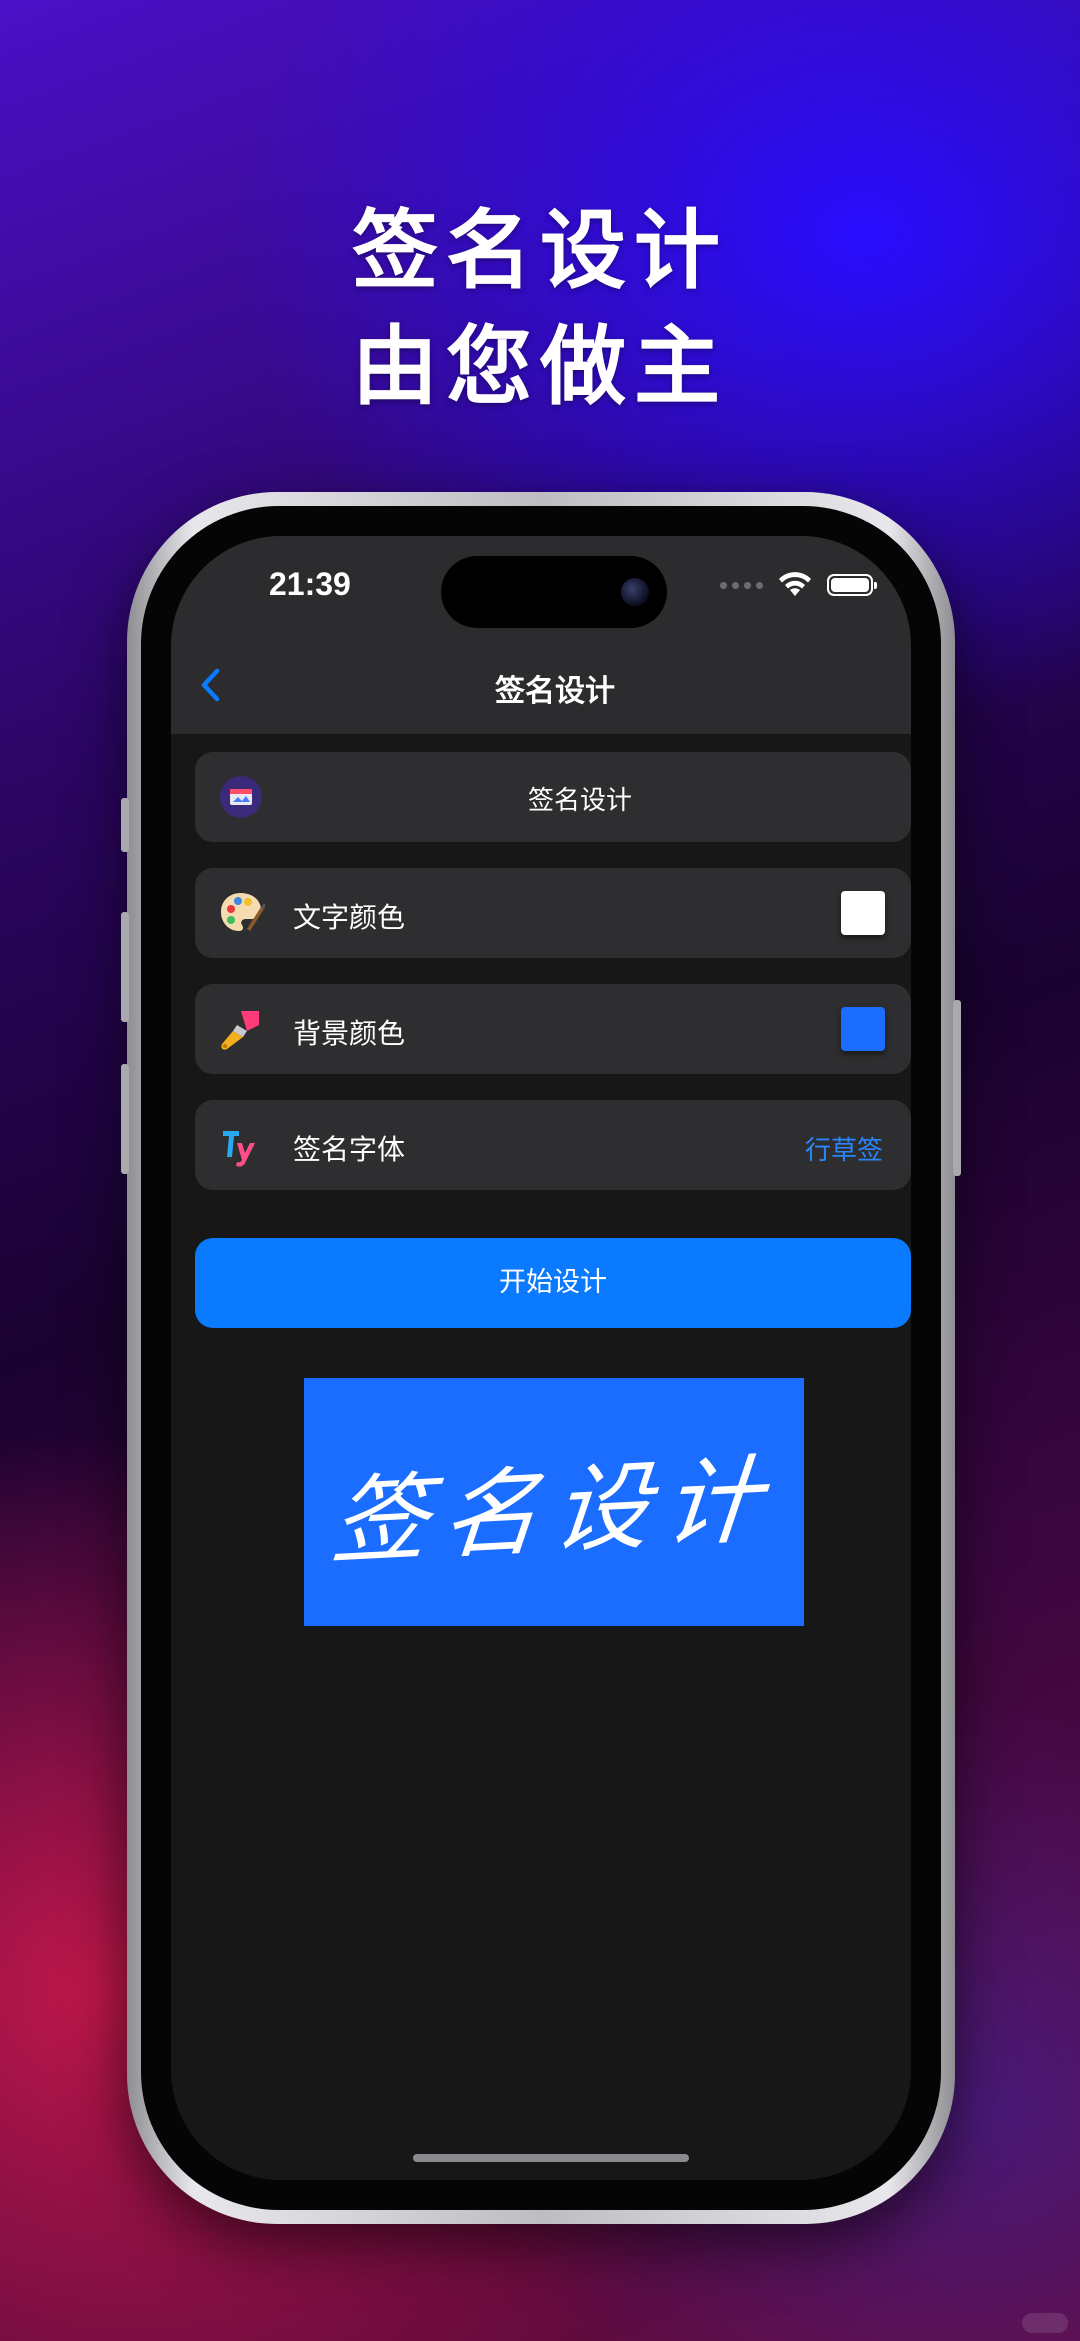  I want to click on status-icons, so click(798, 585).